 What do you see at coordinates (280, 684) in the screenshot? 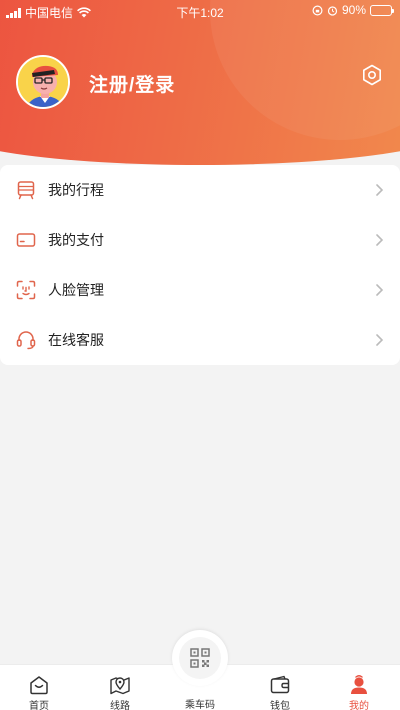
I see `wallet-icon` at bounding box center [280, 684].